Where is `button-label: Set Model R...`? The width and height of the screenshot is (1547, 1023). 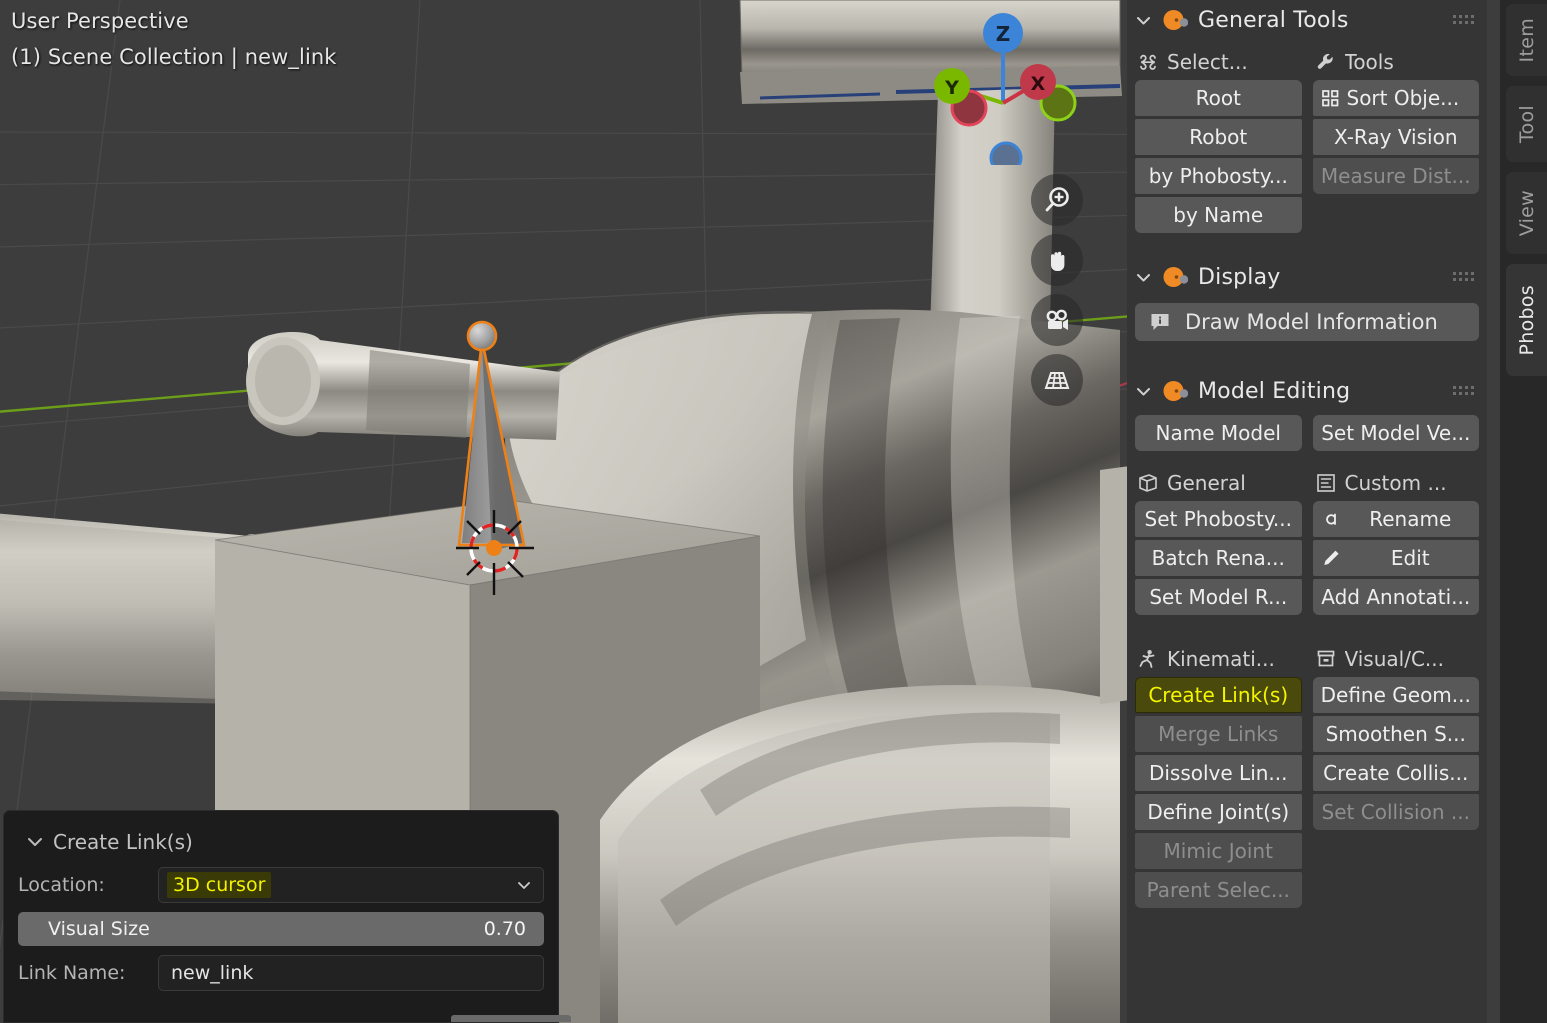
button-label: Set Model R... is located at coordinates (1218, 597).